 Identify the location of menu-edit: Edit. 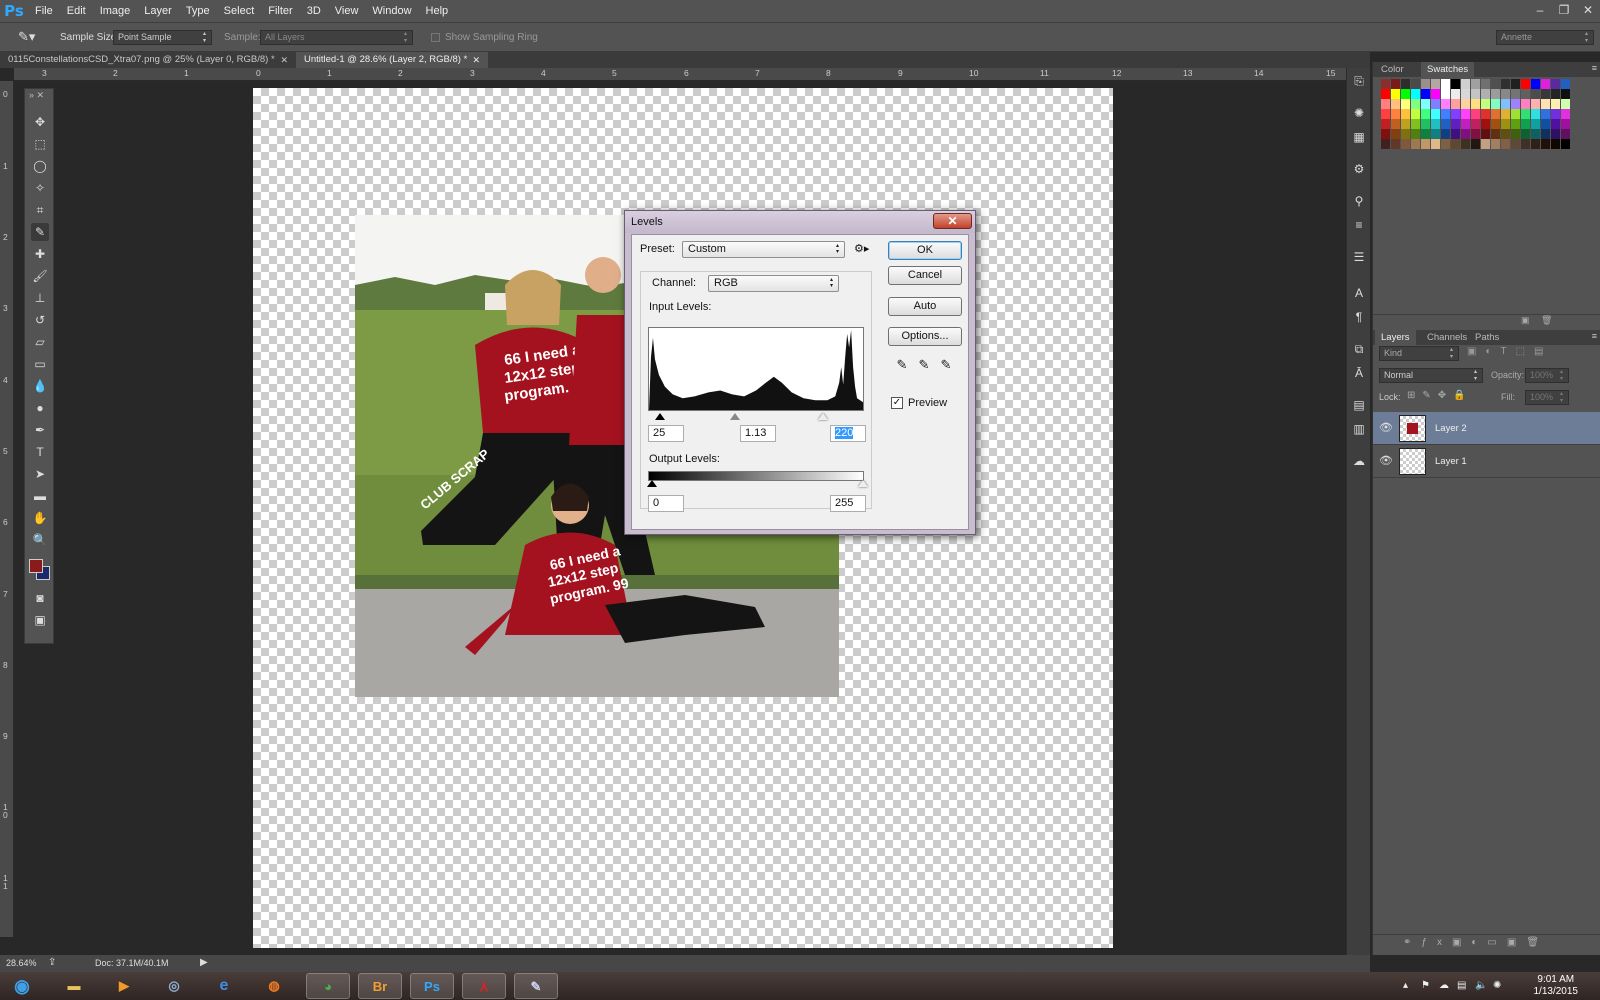
(76, 11).